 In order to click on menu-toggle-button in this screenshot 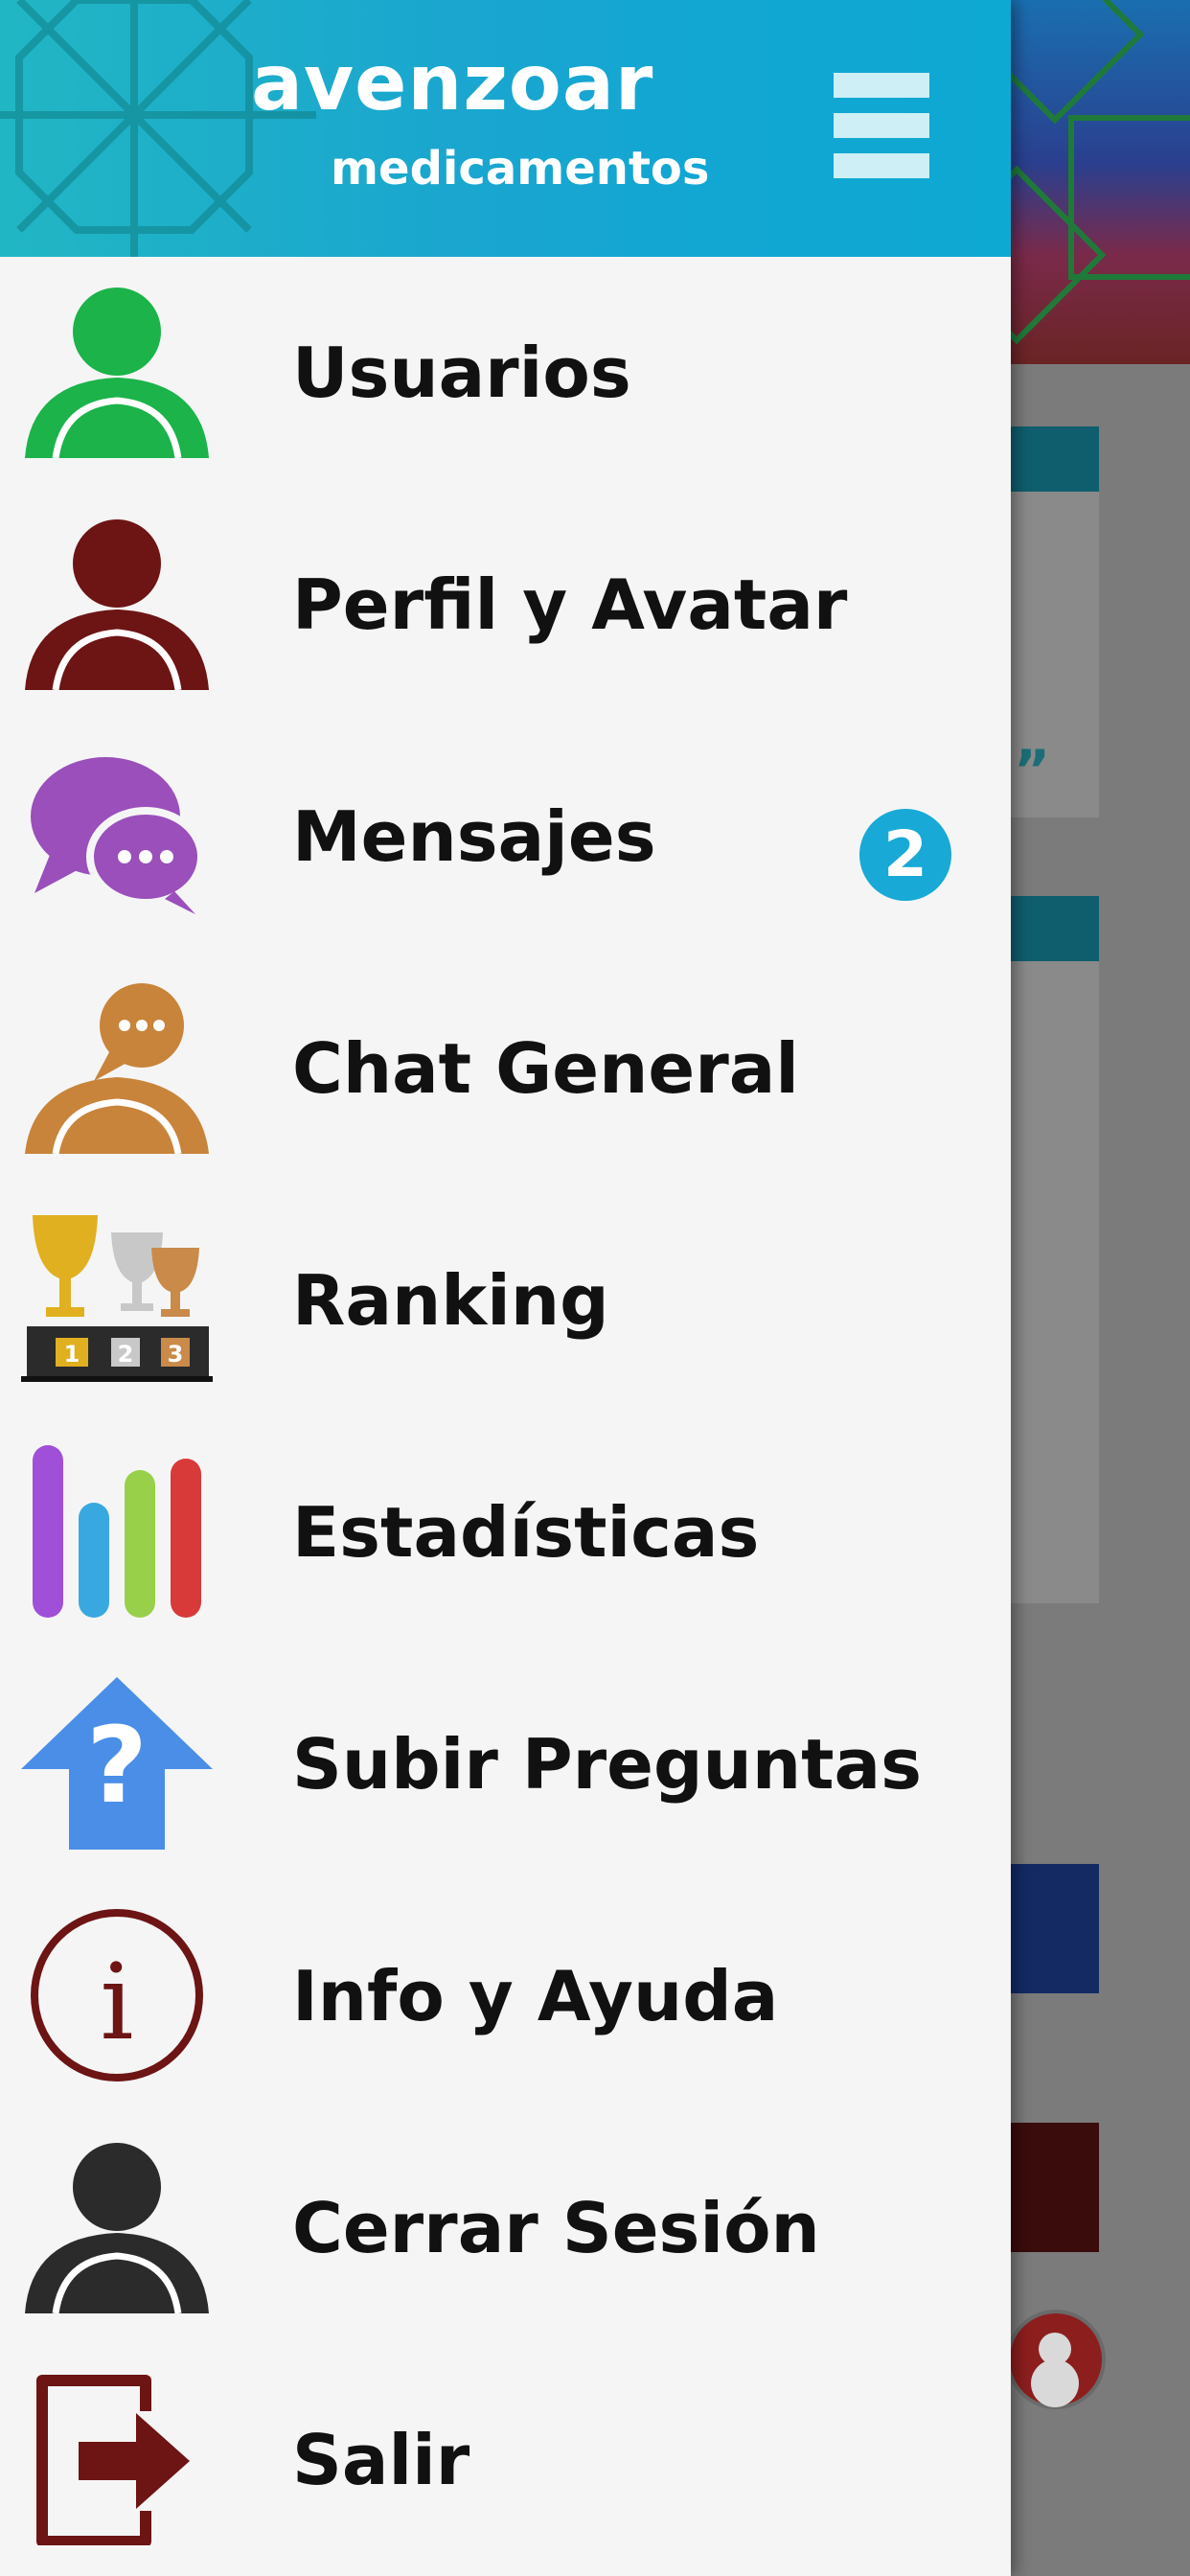, I will do `click(882, 126)`.